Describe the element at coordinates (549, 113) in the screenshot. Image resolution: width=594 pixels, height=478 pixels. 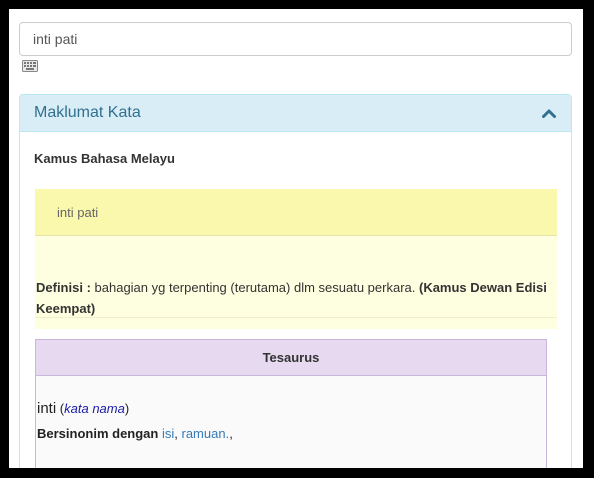
I see `chevron-up-icon` at that location.